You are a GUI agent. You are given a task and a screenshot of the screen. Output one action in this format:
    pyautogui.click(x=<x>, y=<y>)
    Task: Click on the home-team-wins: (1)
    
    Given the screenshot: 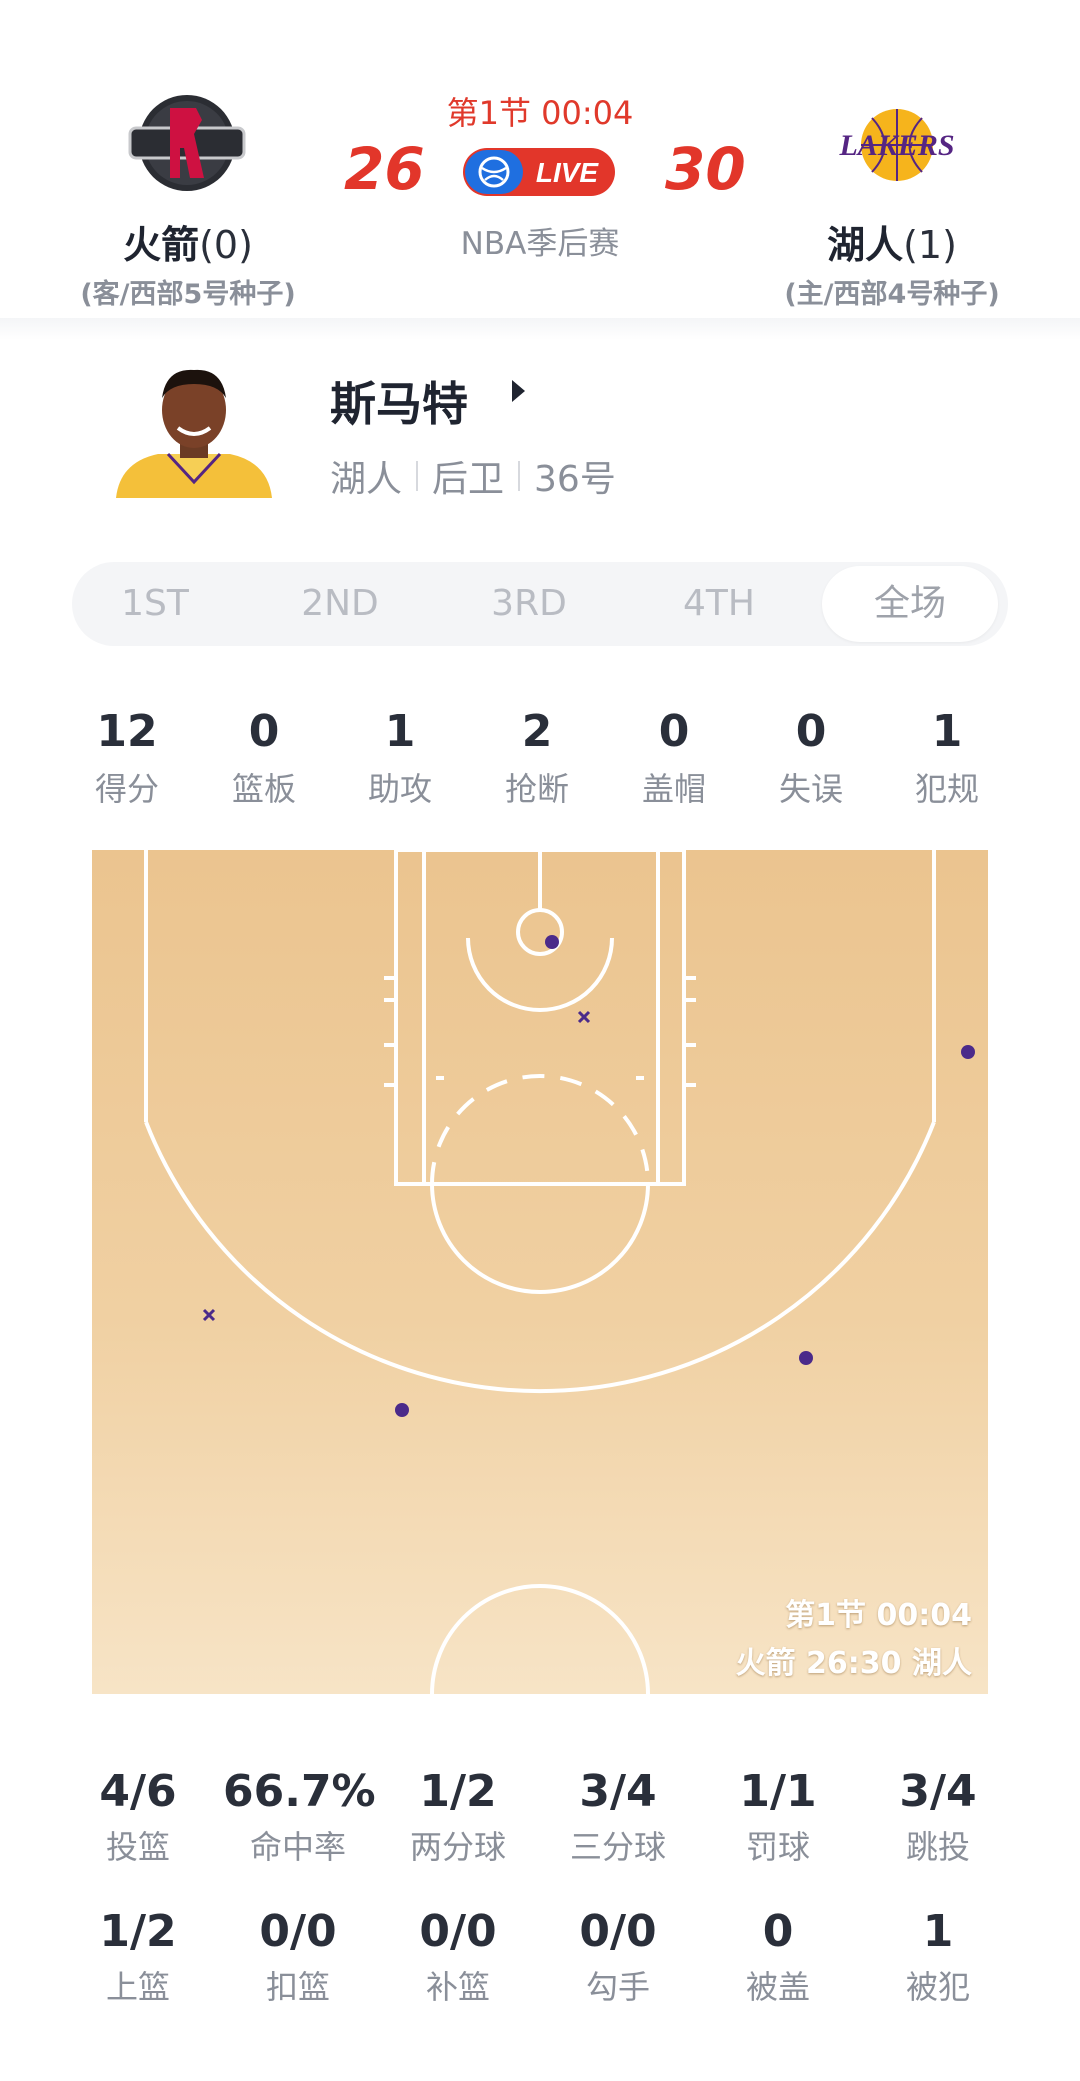 What is the action you would take?
    pyautogui.click(x=930, y=245)
    